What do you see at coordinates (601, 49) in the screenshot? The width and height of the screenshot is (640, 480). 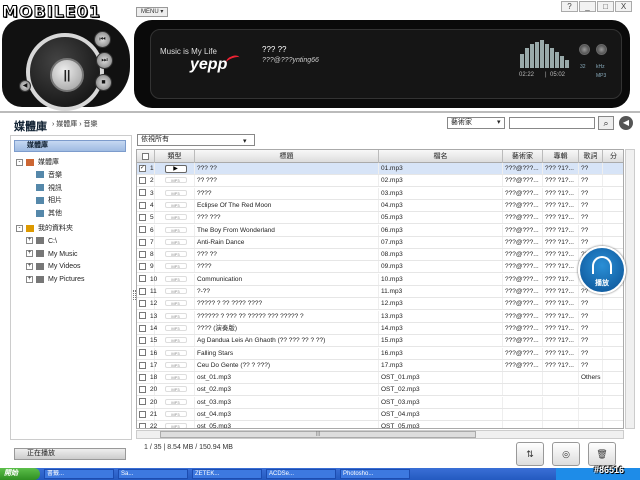 I see `repeat-icon` at bounding box center [601, 49].